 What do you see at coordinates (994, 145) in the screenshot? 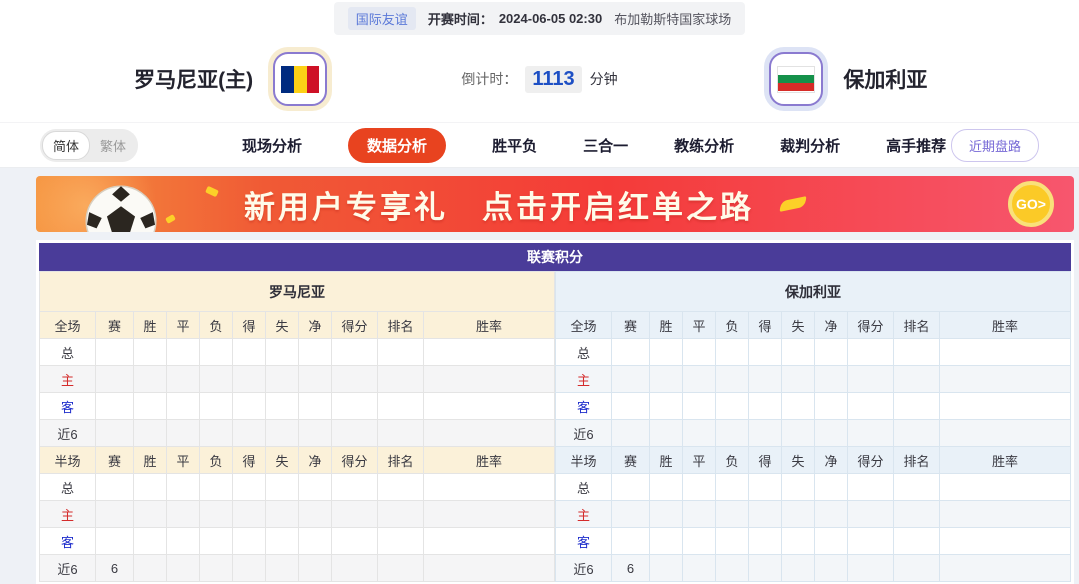
I see `recent-trends-button: 近期盘路` at bounding box center [994, 145].